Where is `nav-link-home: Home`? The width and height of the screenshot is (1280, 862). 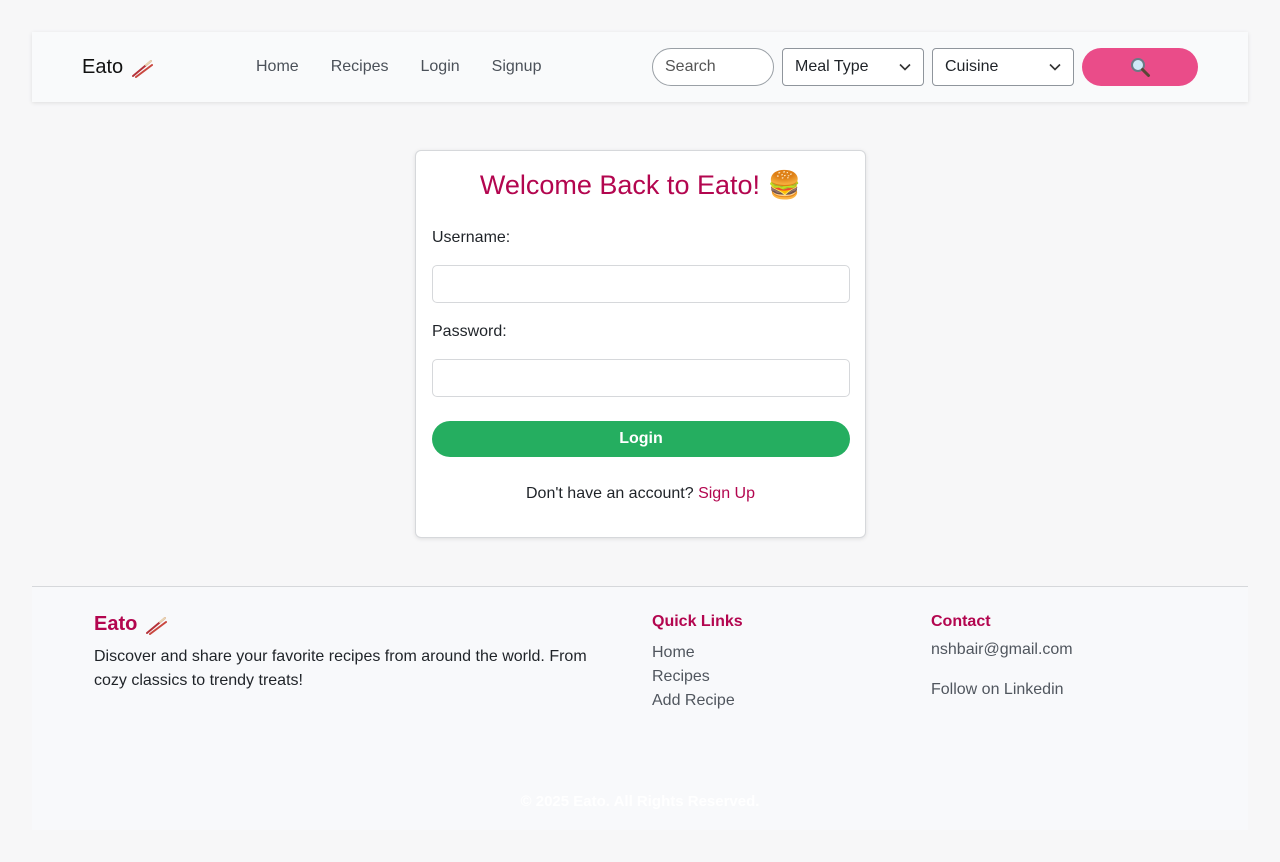
nav-link-home: Home is located at coordinates (277, 67).